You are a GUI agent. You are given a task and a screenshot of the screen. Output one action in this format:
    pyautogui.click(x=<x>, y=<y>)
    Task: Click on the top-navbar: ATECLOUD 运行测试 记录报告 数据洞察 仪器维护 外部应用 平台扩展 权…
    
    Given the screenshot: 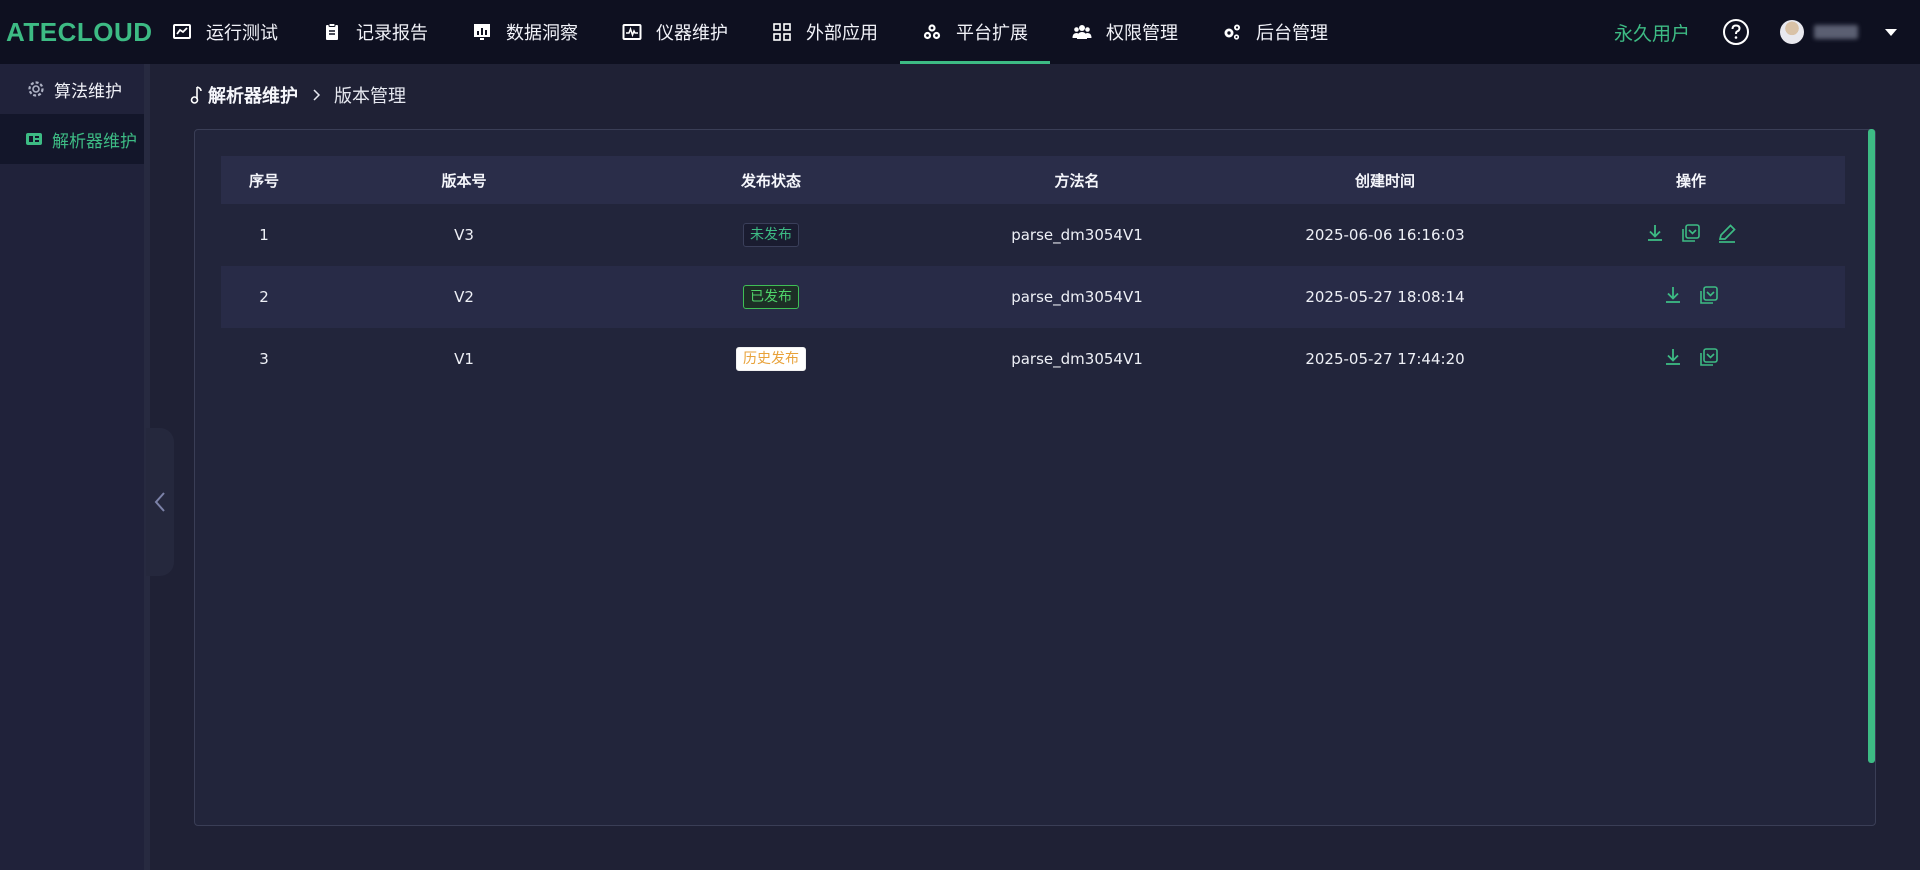 What is the action you would take?
    pyautogui.click(x=960, y=32)
    